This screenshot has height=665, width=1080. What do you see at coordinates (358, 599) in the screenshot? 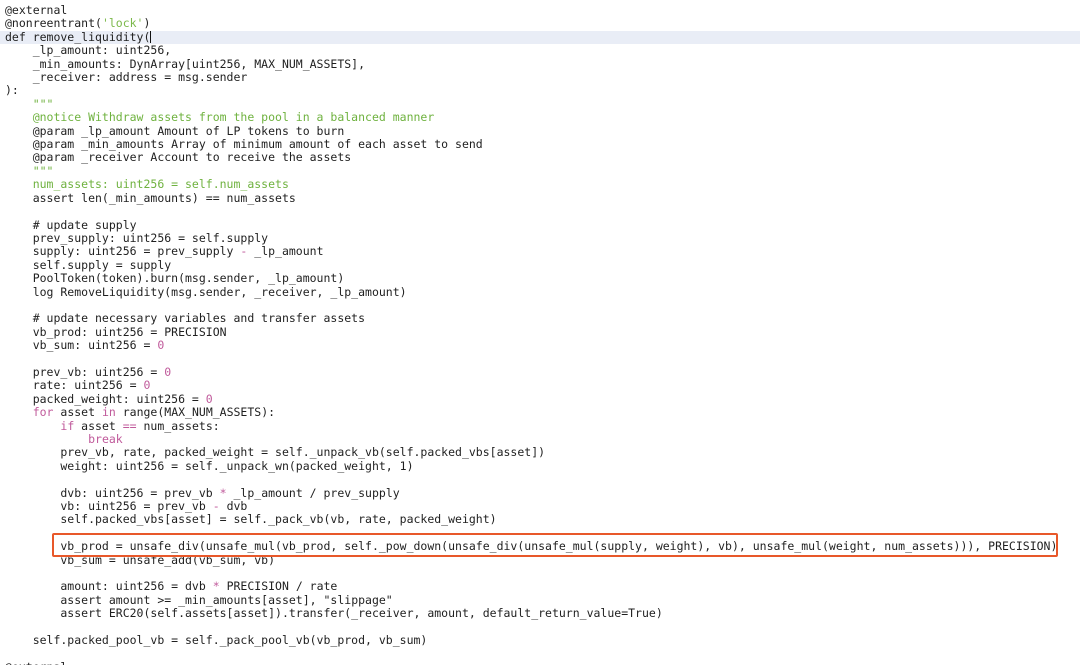
I see `code-token: "slippage"` at bounding box center [358, 599].